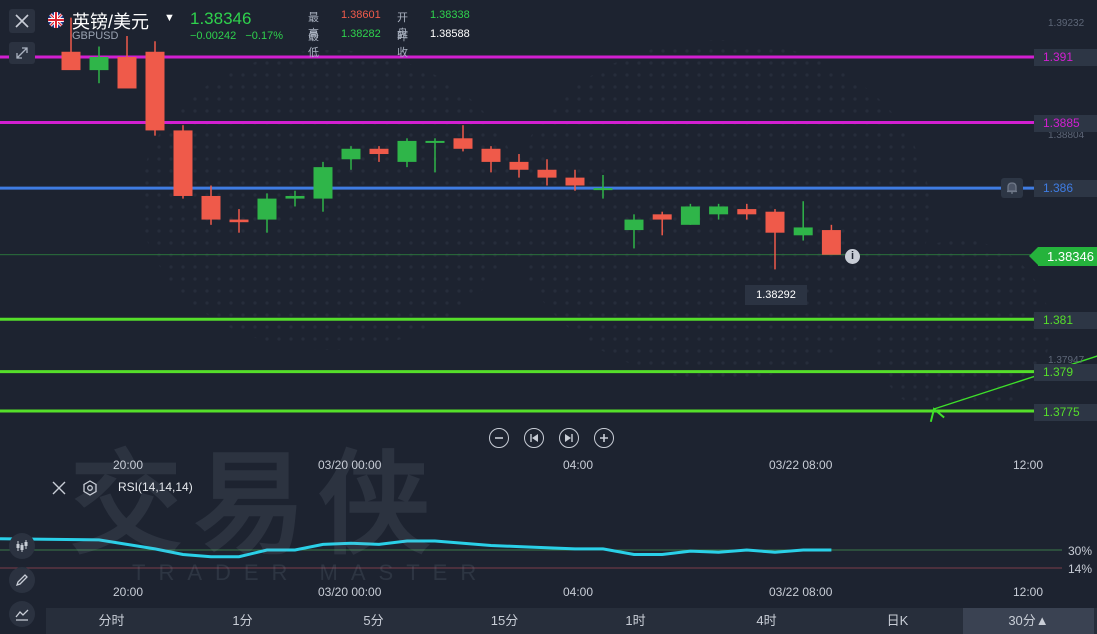  What do you see at coordinates (766, 621) in the screenshot?
I see `timeframe-item: 4时` at bounding box center [766, 621].